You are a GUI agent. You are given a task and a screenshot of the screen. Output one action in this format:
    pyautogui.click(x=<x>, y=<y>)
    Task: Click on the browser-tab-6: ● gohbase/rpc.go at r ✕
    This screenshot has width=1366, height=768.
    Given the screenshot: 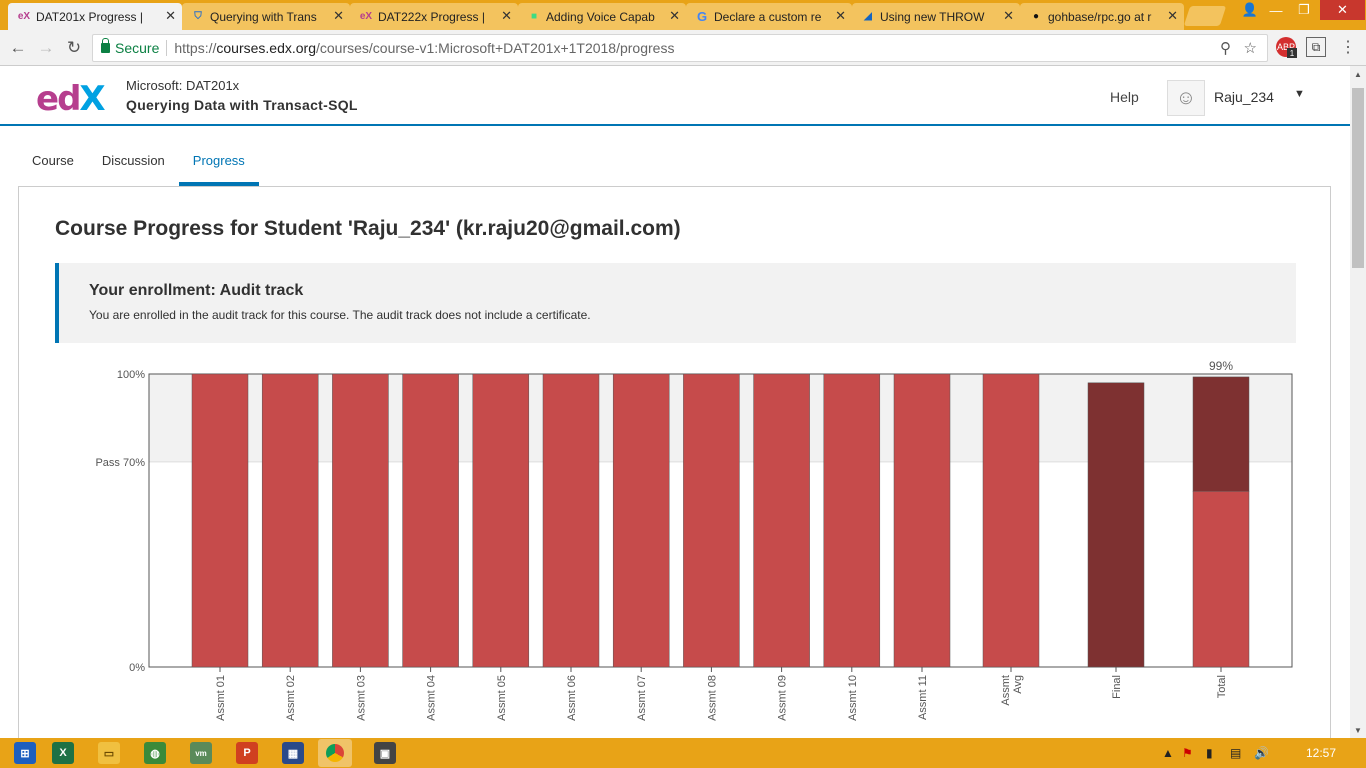 What is the action you would take?
    pyautogui.click(x=1102, y=16)
    